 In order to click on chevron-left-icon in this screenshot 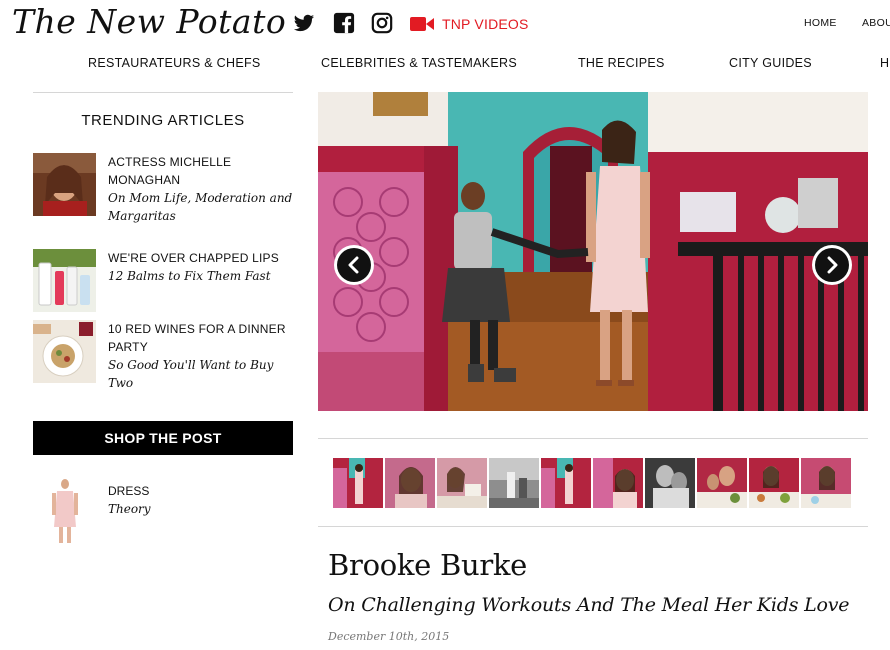, I will do `click(353, 265)`.